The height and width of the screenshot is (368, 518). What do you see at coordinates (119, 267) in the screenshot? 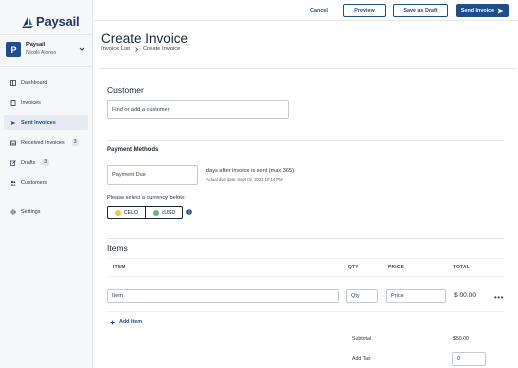
I see `column-header-item: ITEM` at bounding box center [119, 267].